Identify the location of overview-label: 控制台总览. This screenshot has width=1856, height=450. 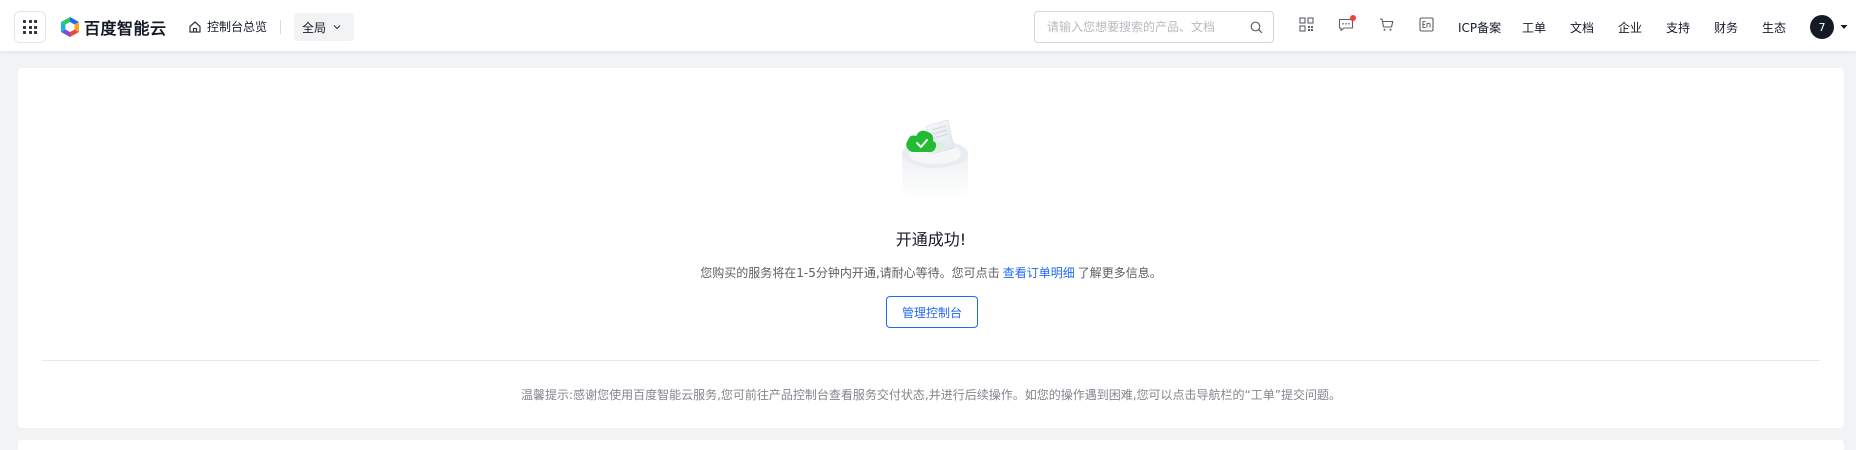
(237, 27).